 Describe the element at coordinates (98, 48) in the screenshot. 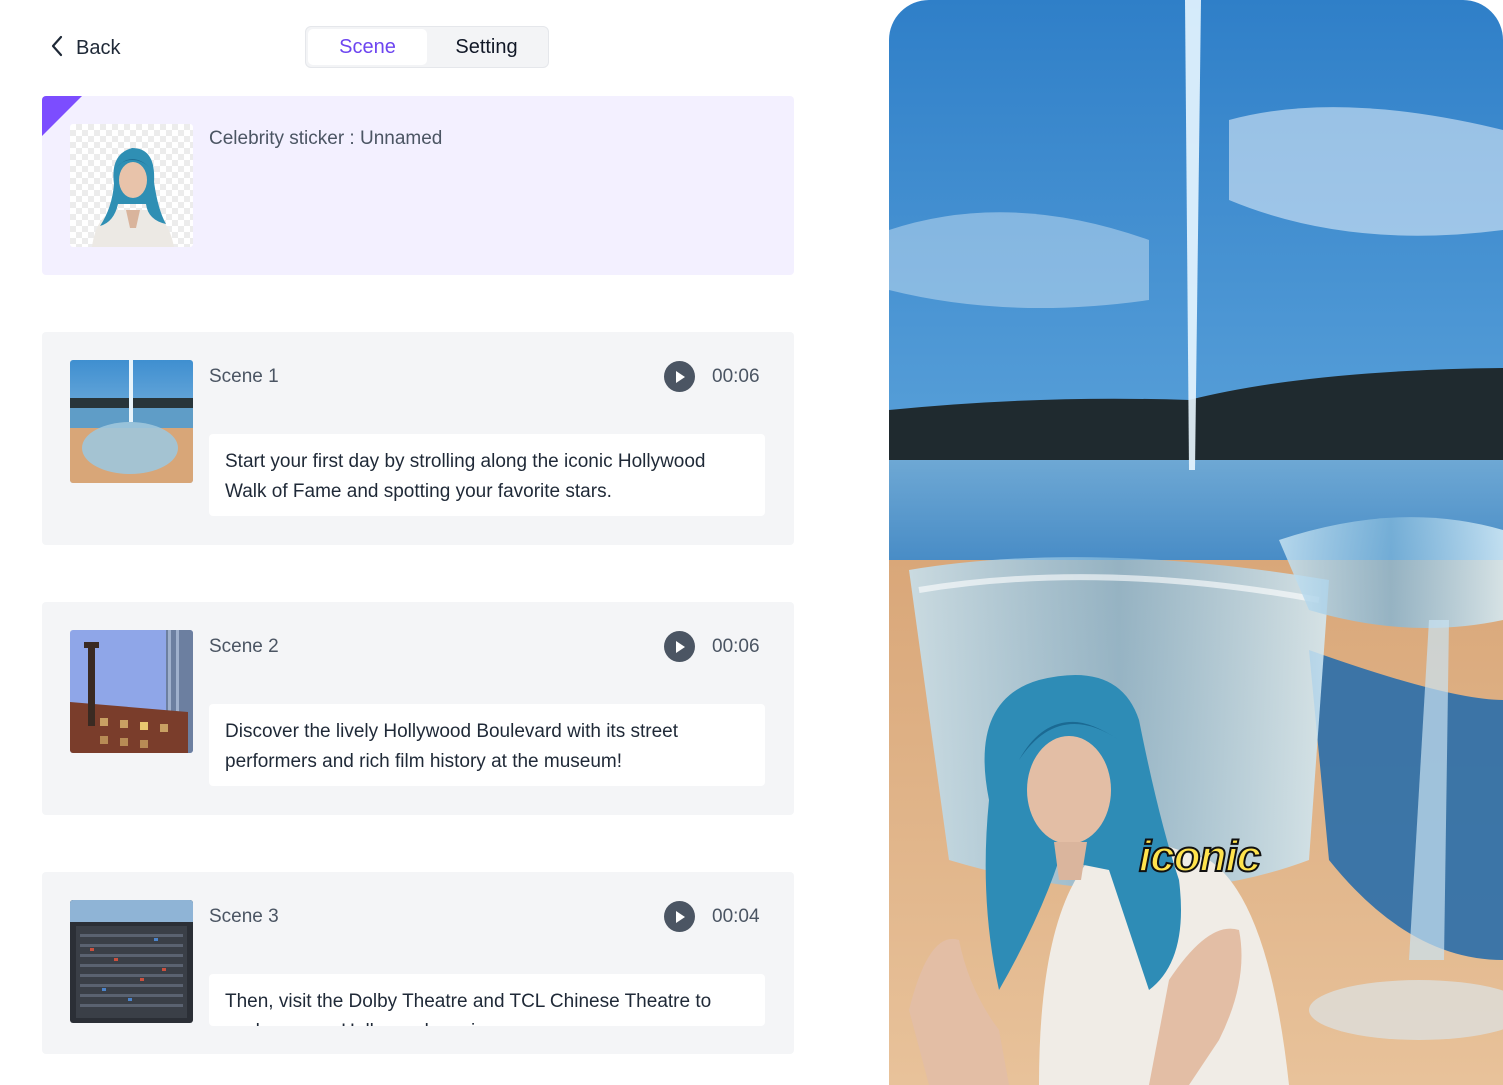

I see `back-label: Back` at that location.